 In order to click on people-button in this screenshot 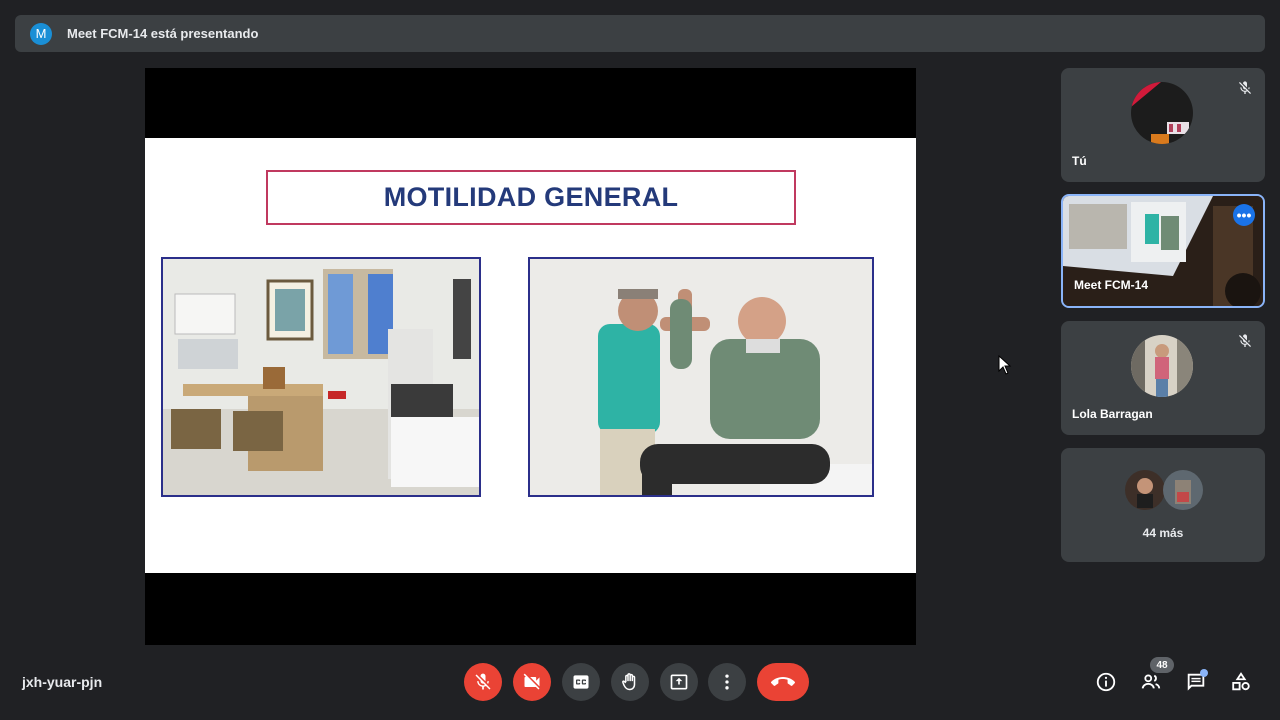, I will do `click(1151, 682)`.